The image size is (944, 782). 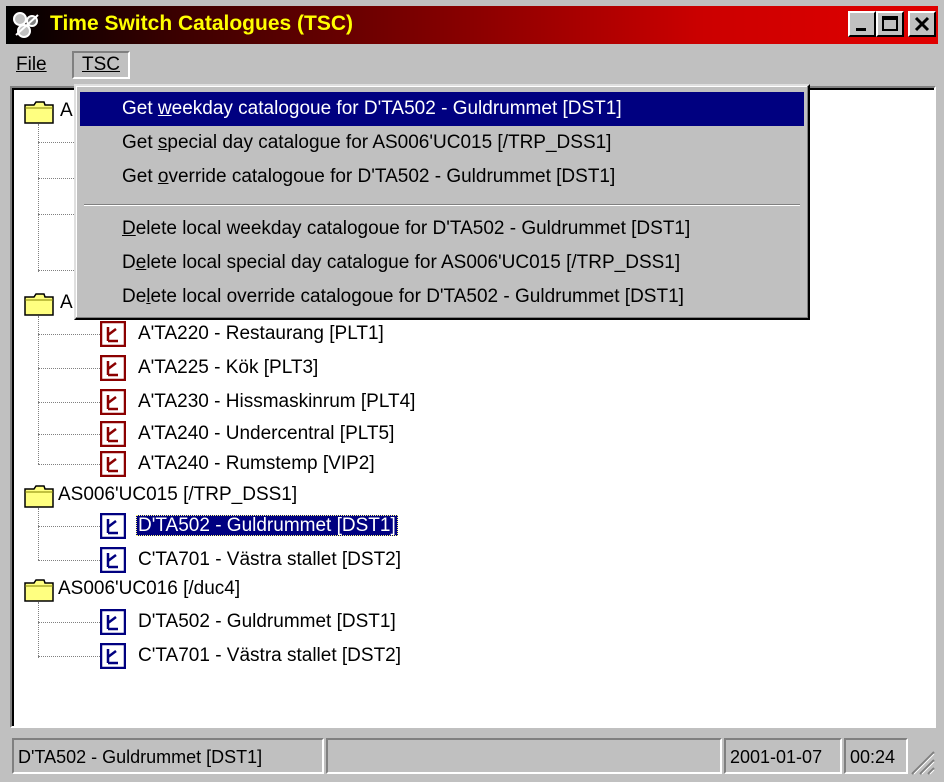 I want to click on menu-file: File, so click(x=31, y=65).